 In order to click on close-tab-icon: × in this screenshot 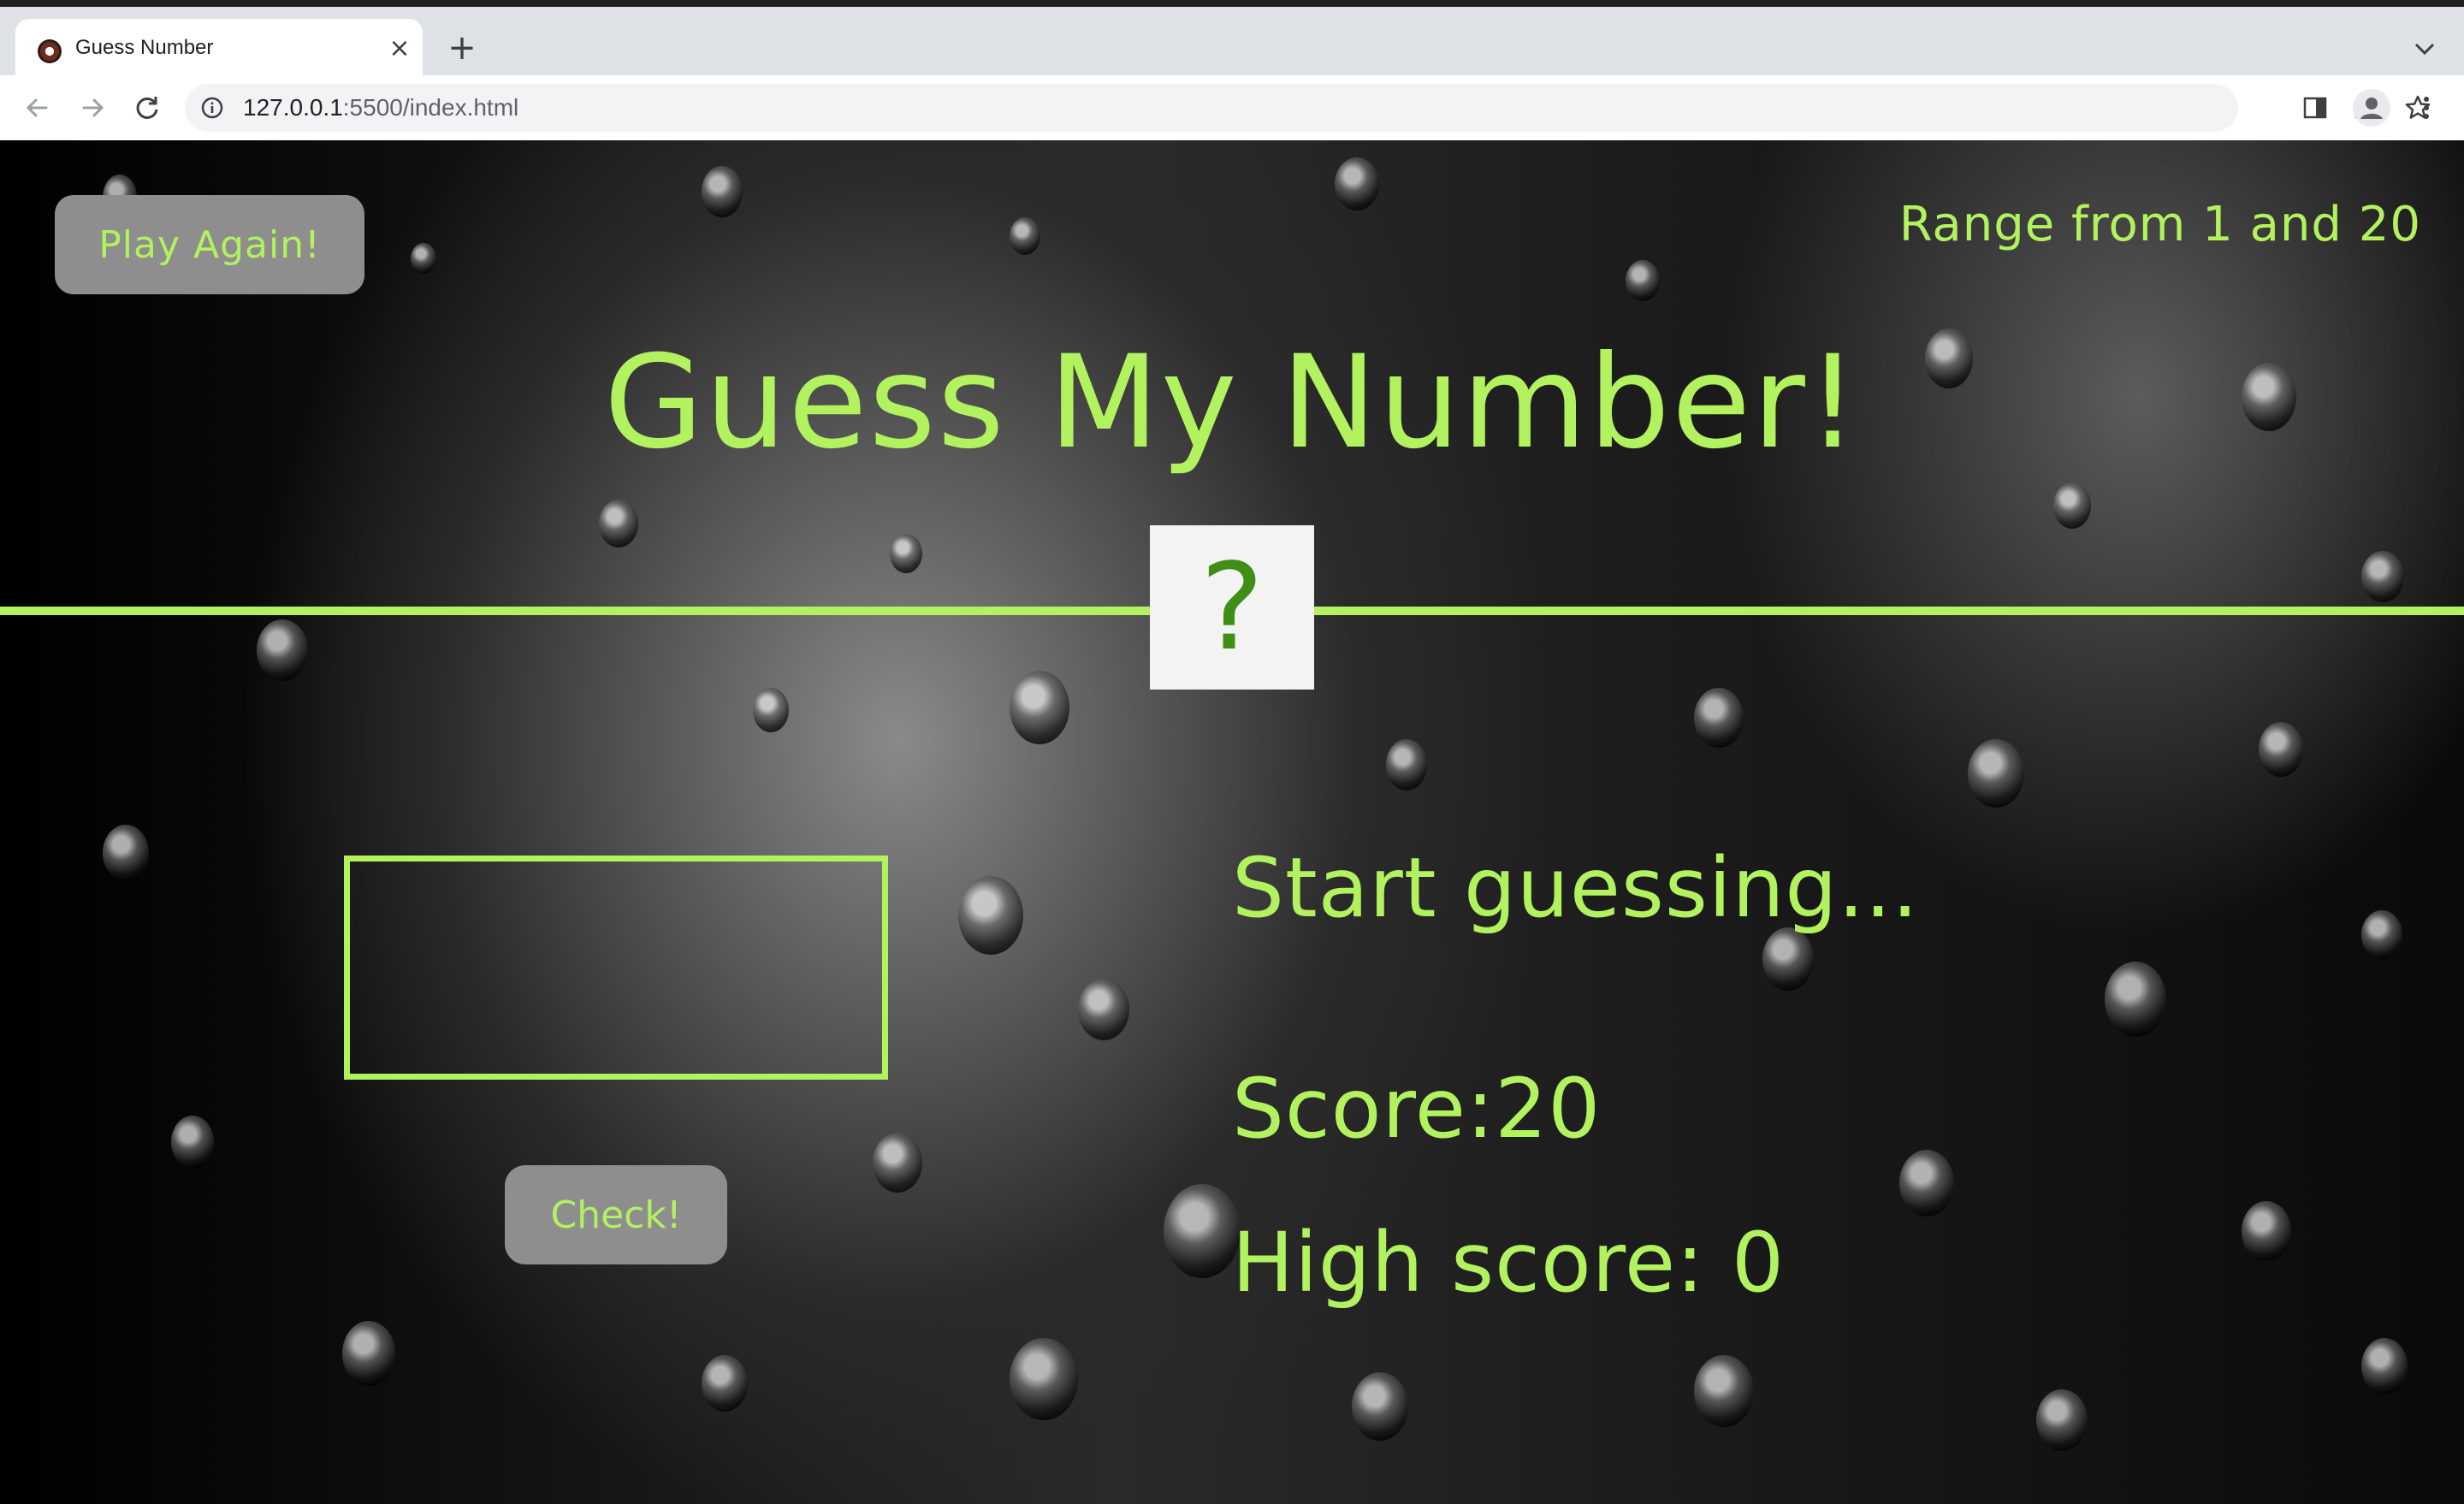, I will do `click(399, 49)`.